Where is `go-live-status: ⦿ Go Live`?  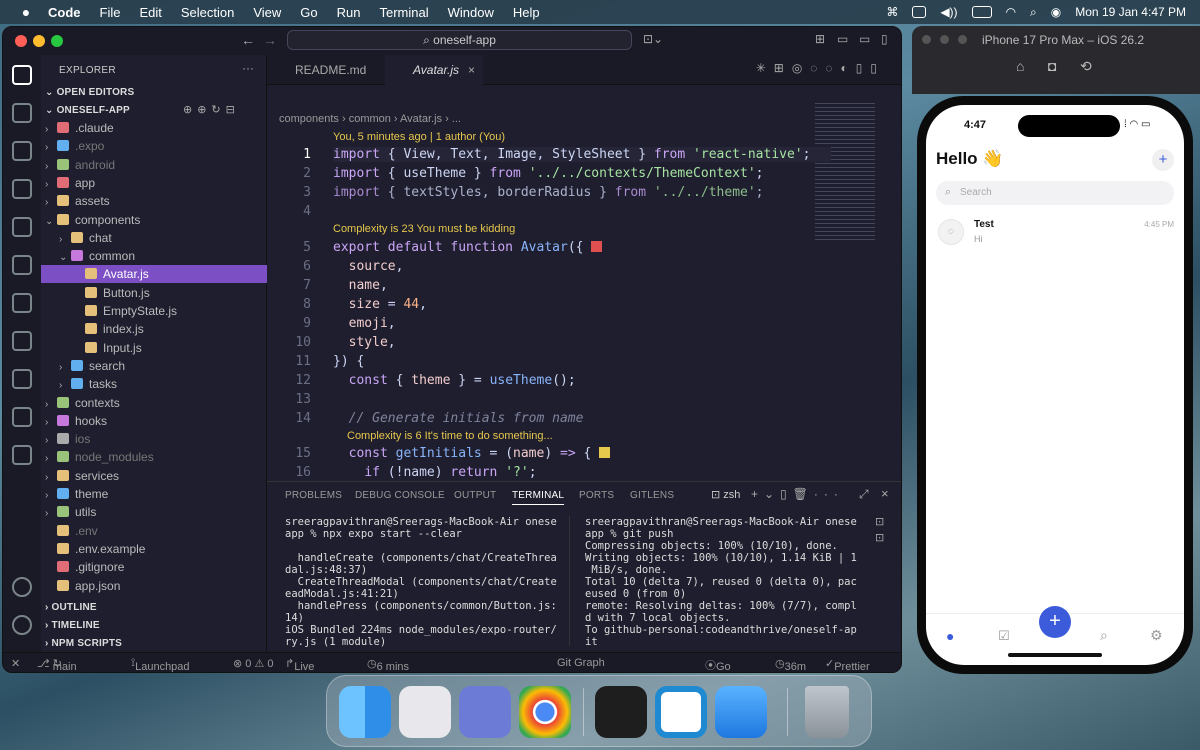 go-live-status: ⦿ Go Live is located at coordinates (718, 664).